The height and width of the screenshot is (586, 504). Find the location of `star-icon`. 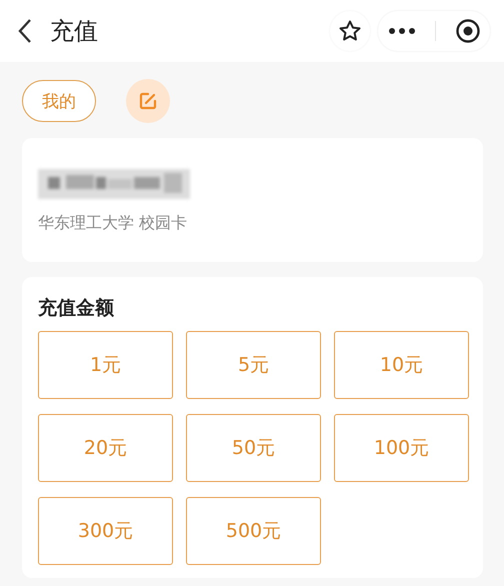

star-icon is located at coordinates (350, 31).